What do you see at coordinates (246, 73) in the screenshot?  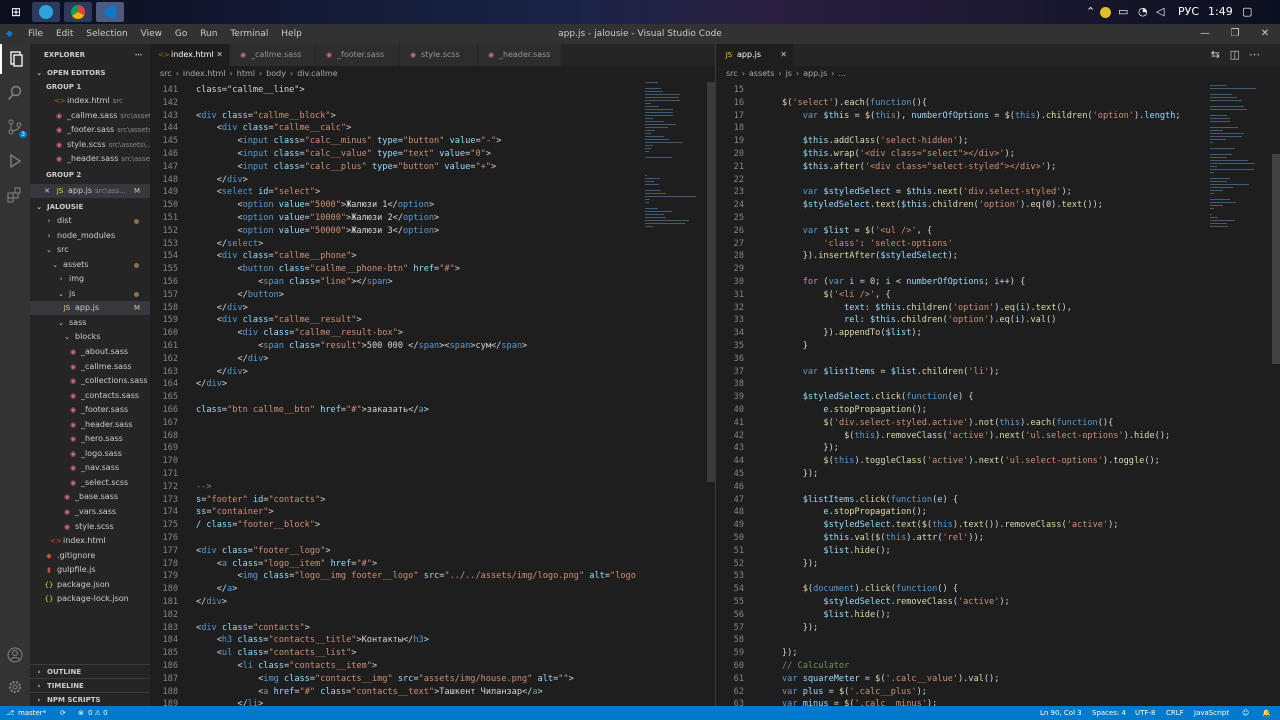 I see `breadcrumb-item: html` at bounding box center [246, 73].